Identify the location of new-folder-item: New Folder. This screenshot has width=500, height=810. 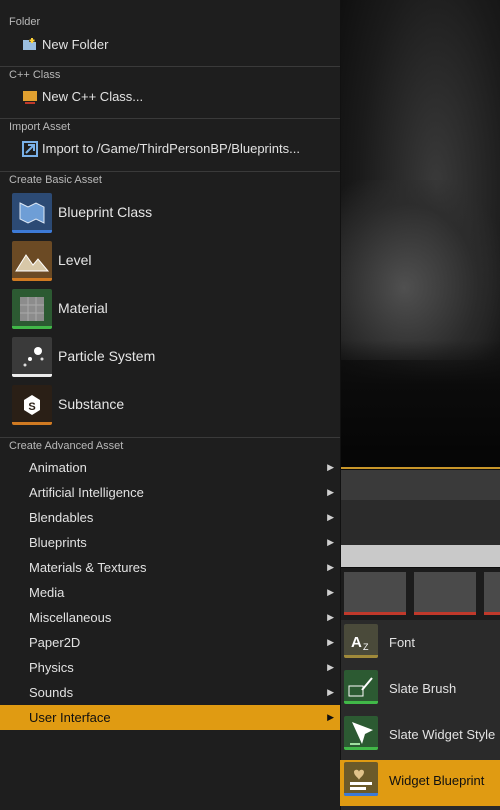
(170, 45).